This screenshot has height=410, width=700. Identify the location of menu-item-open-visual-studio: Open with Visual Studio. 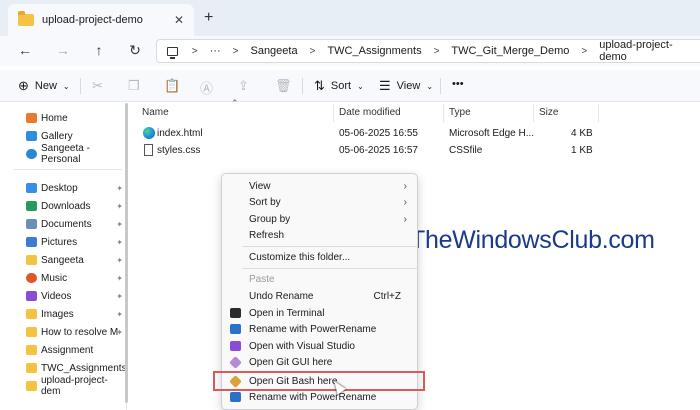
(319, 346).